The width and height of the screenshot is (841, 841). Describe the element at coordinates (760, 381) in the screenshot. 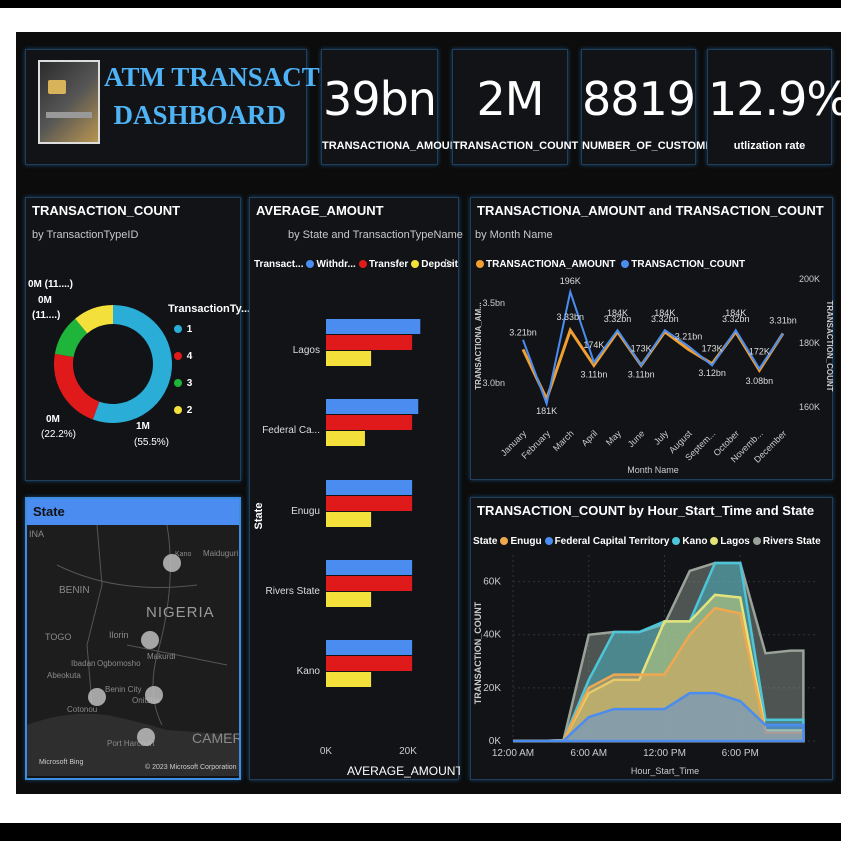

I see `line-amount-data-label: 3.08bn` at that location.